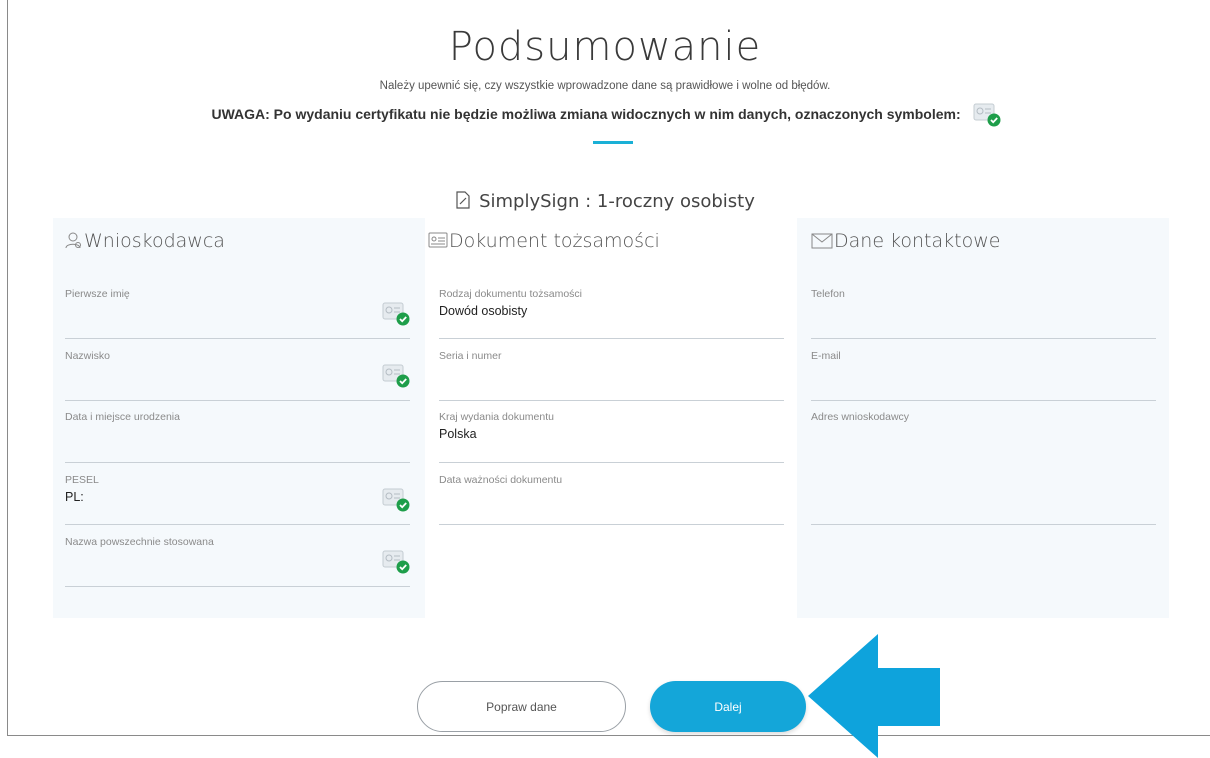  Describe the element at coordinates (917, 241) in the screenshot. I see `contact-title: Dane kontaktowe` at that location.